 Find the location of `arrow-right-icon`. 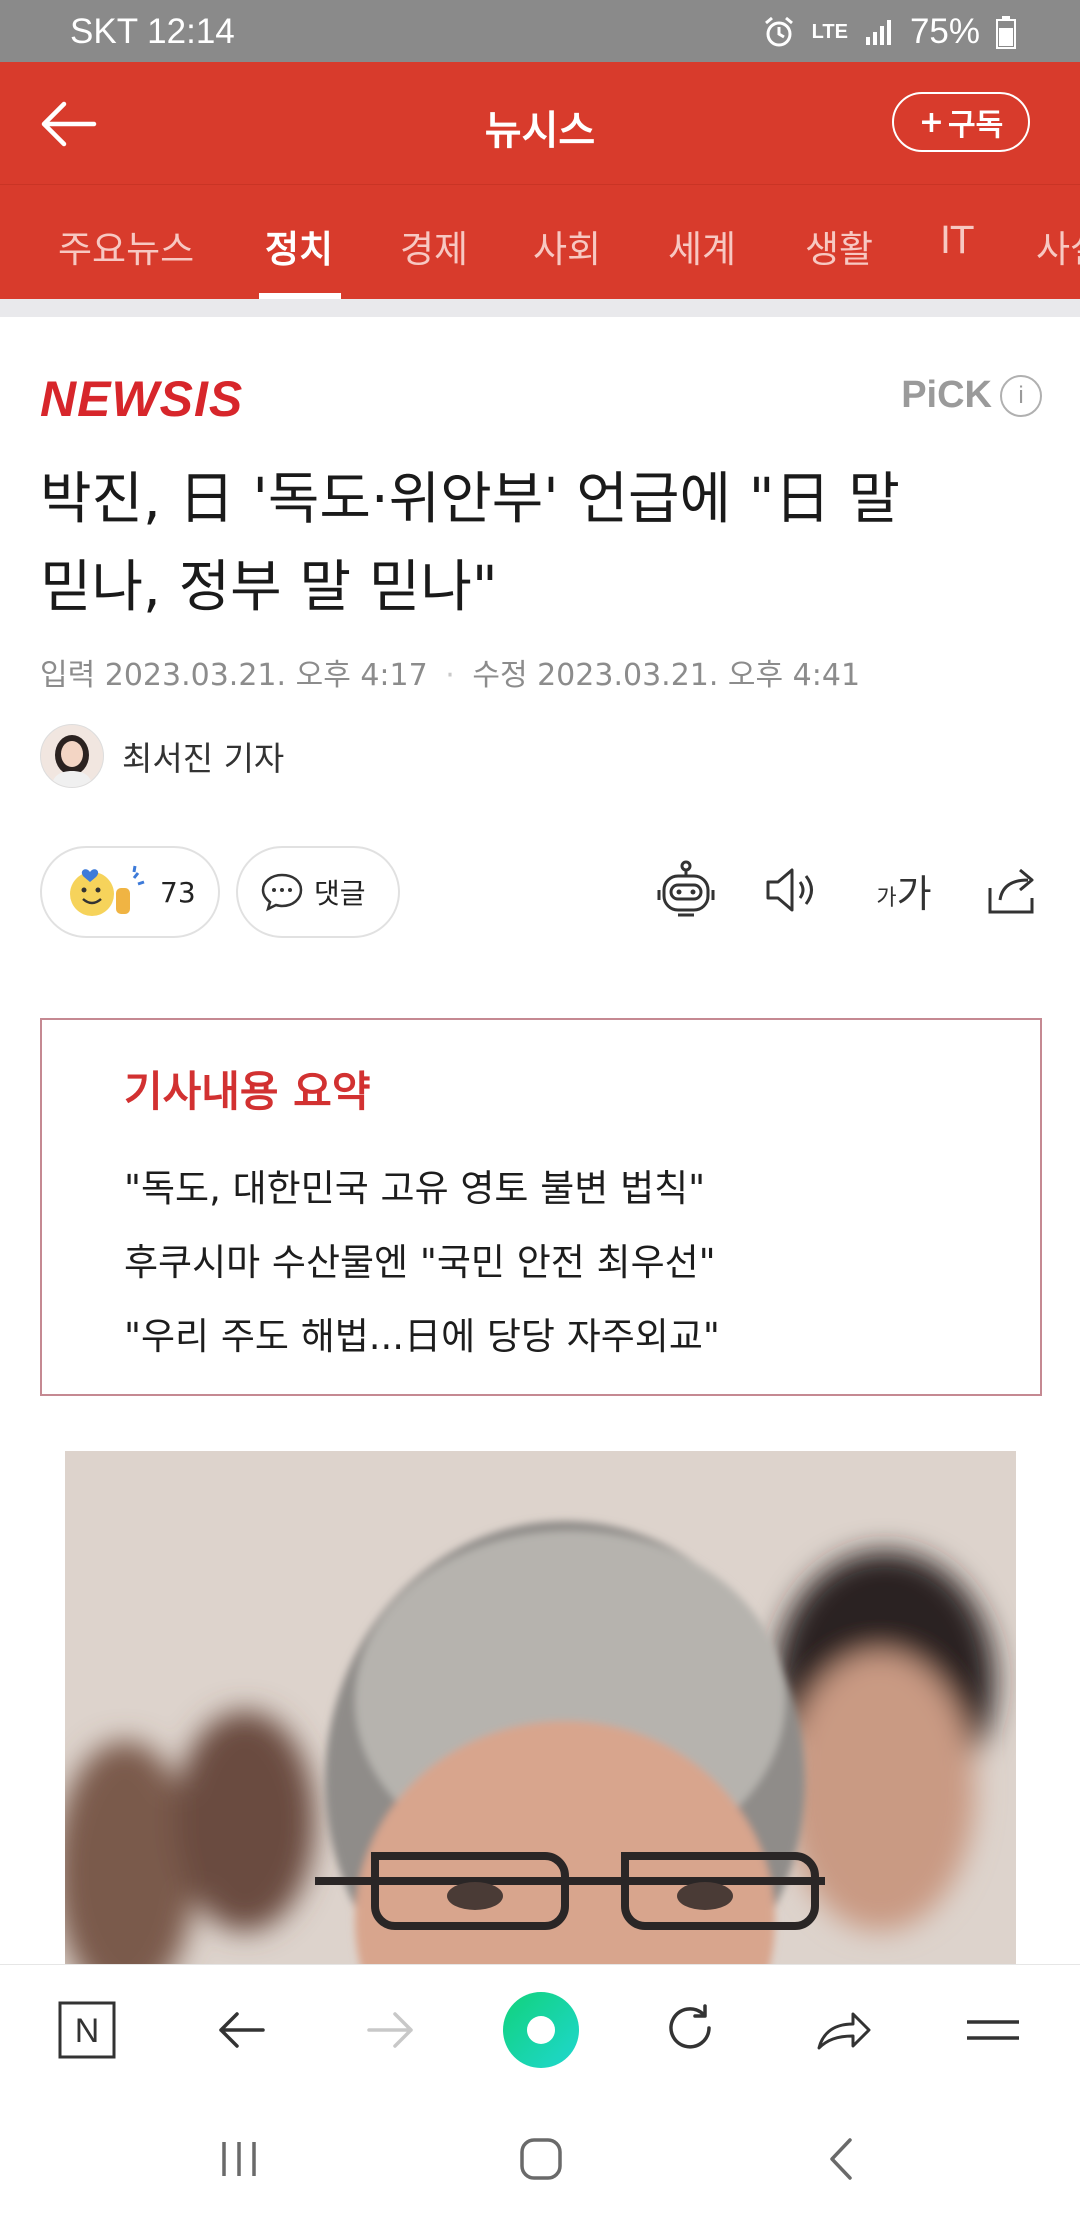

arrow-right-icon is located at coordinates (390, 2030).